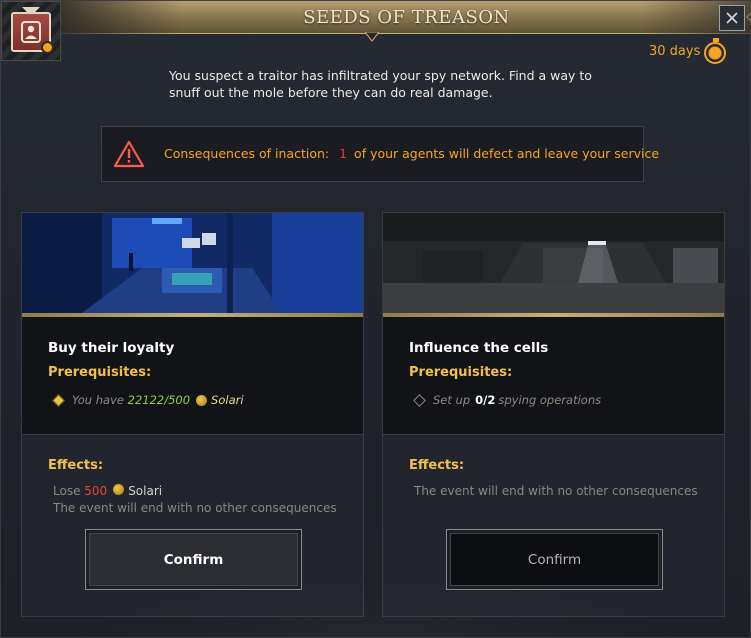 The height and width of the screenshot is (638, 751). Describe the element at coordinates (715, 51) in the screenshot. I see `timer-icon` at that location.